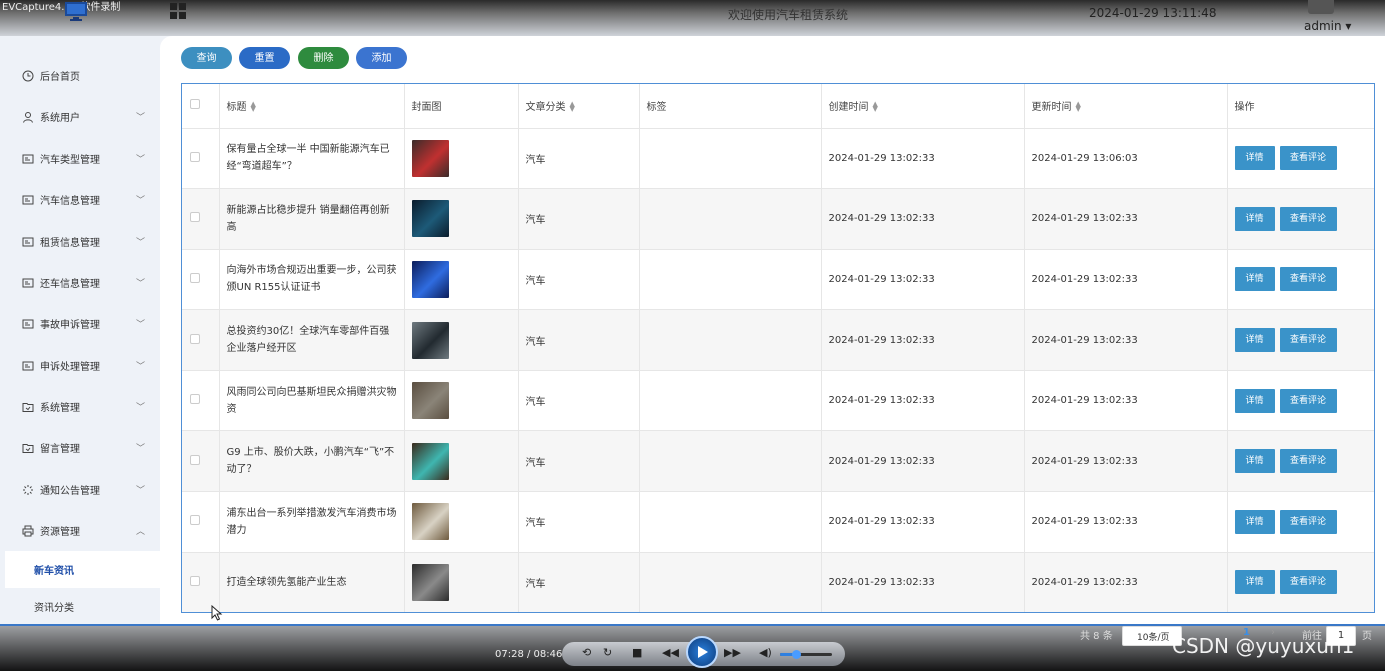 The image size is (1385, 671). What do you see at coordinates (923, 106) in the screenshot?
I see `column-created: 创建时间 ▲ ▼` at bounding box center [923, 106].